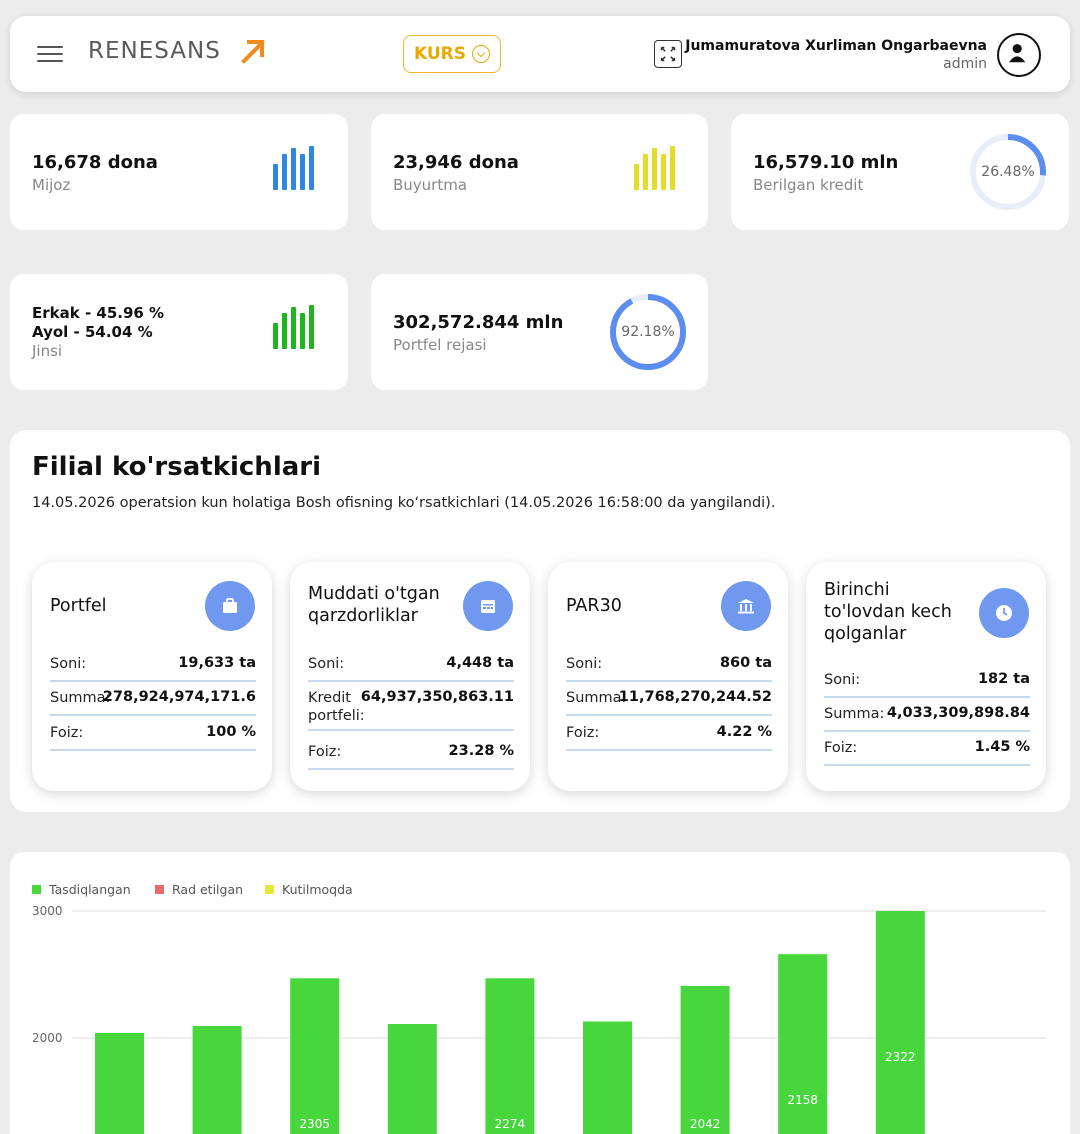 This screenshot has height=1134, width=1080. Describe the element at coordinates (705, 1124) in the screenshot. I see `bar-data-label: 2042` at that location.